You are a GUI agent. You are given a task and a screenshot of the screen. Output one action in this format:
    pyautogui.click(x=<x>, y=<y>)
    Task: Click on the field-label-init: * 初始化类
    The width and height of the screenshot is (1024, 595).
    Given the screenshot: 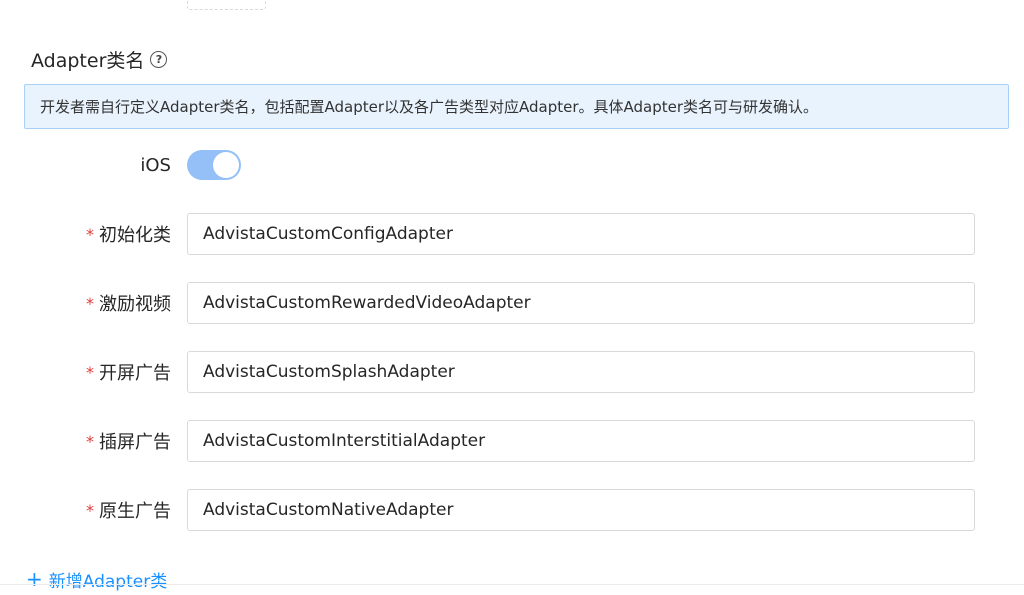 What is the action you would take?
    pyautogui.click(x=128, y=234)
    